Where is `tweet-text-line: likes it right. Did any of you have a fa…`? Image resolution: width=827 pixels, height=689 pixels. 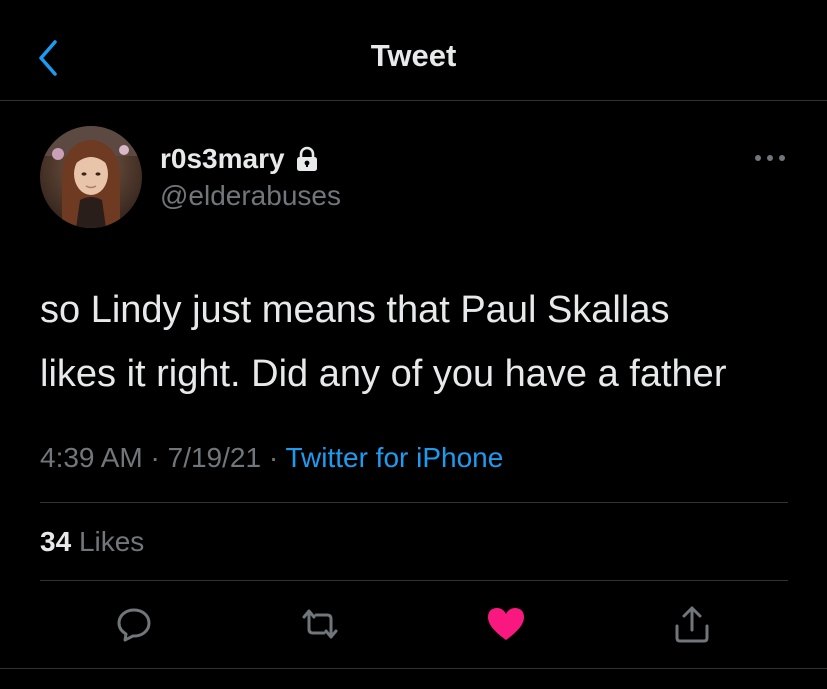 tweet-text-line: likes it right. Did any of you have a fa… is located at coordinates (383, 374).